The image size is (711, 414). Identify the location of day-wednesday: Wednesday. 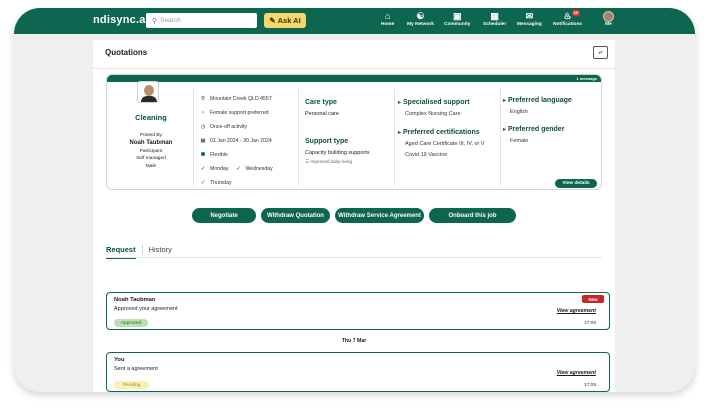
(259, 169).